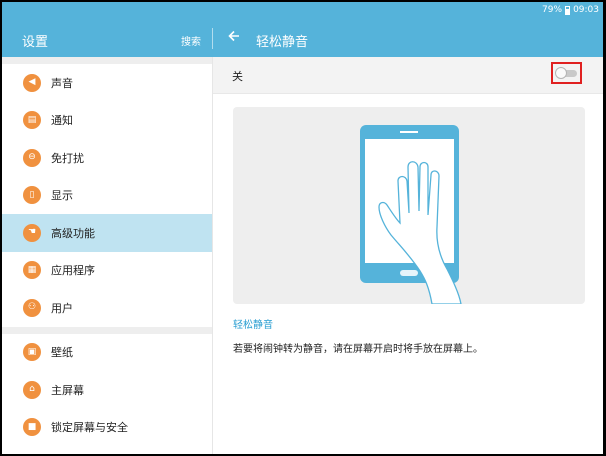 This screenshot has height=456, width=606. Describe the element at coordinates (32, 120) in the screenshot. I see `notification-icon: ▤` at that location.